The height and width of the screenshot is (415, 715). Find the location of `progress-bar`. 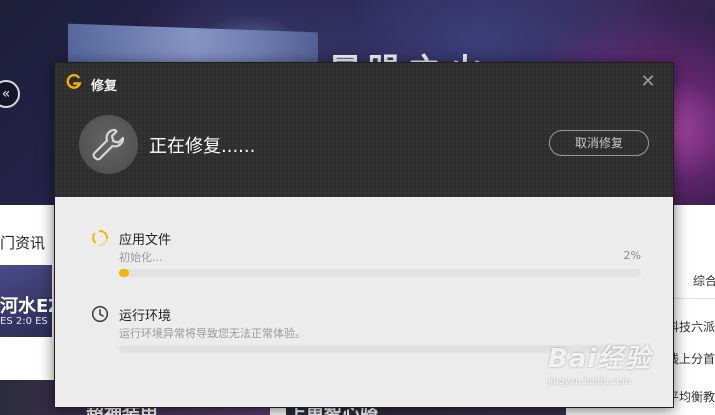

progress-bar is located at coordinates (380, 273).